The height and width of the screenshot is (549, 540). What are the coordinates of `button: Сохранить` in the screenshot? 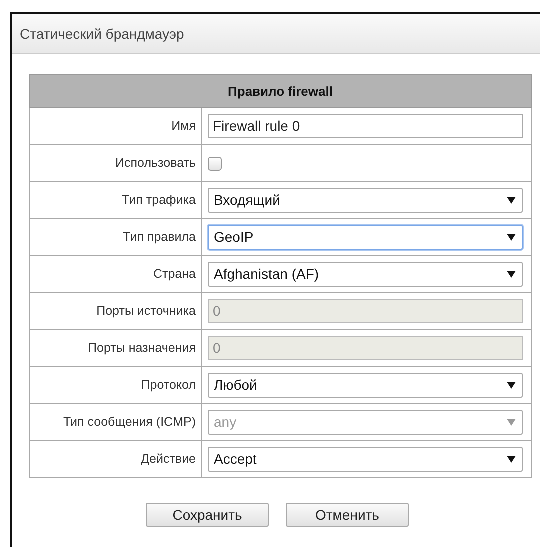 It's located at (207, 515).